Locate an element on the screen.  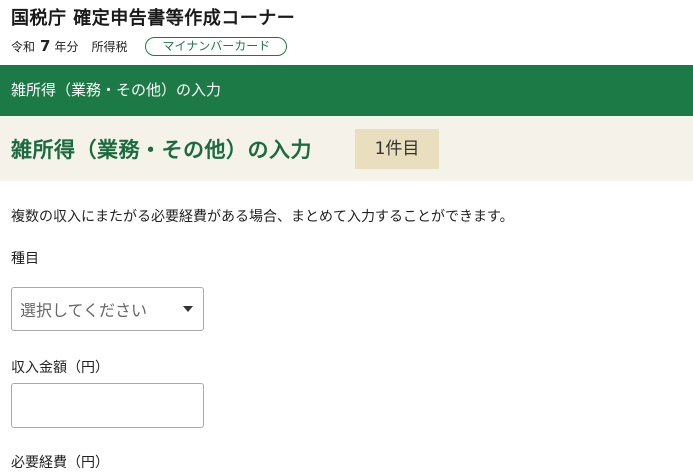
chevron-down-icon is located at coordinates (188, 309).